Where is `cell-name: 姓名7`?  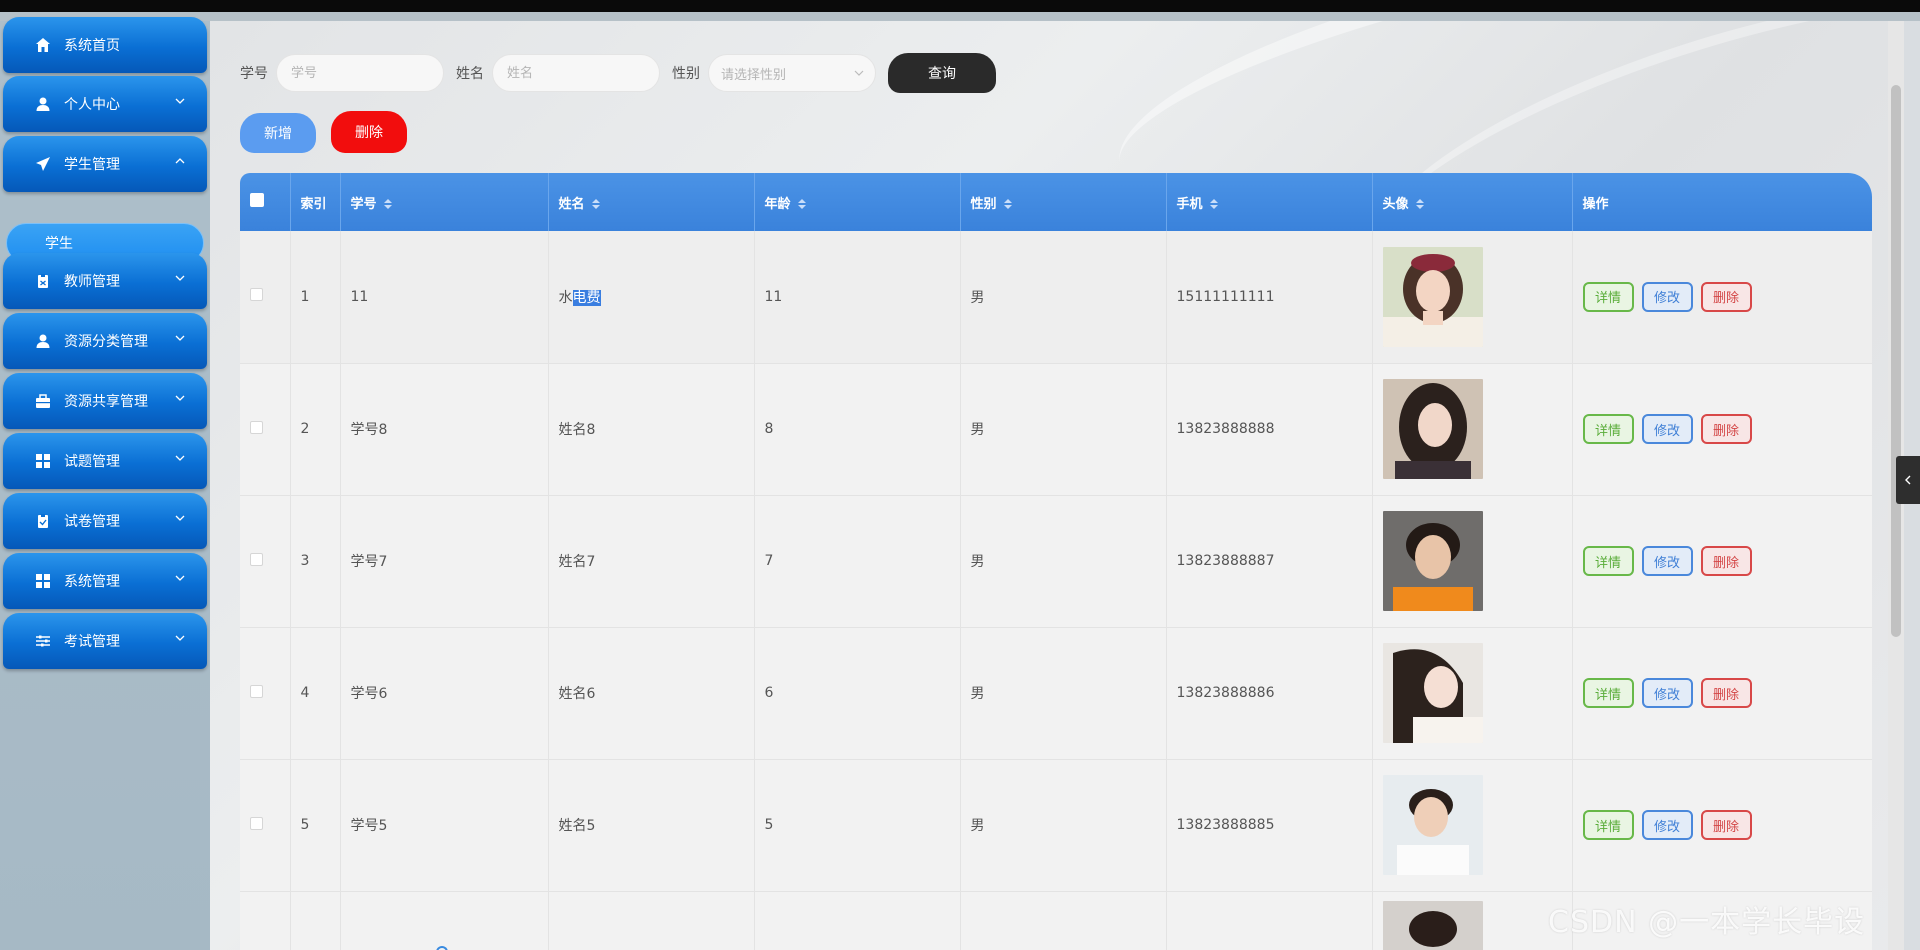 cell-name: 姓名7 is located at coordinates (651, 561).